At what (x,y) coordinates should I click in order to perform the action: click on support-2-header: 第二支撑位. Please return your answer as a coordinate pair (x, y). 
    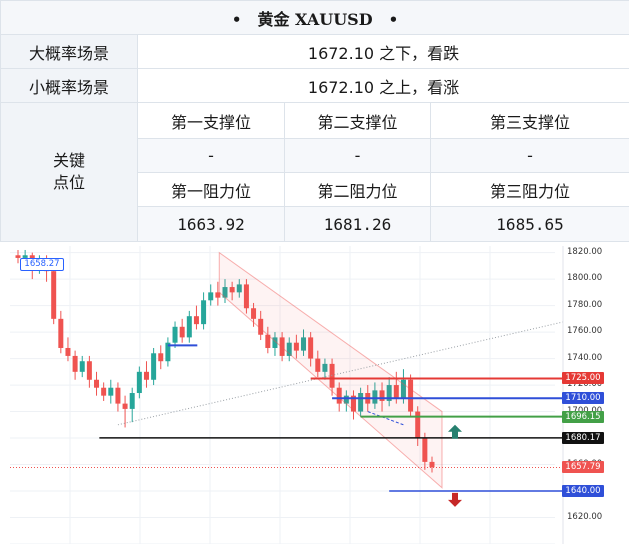
    Looking at the image, I should click on (357, 120).